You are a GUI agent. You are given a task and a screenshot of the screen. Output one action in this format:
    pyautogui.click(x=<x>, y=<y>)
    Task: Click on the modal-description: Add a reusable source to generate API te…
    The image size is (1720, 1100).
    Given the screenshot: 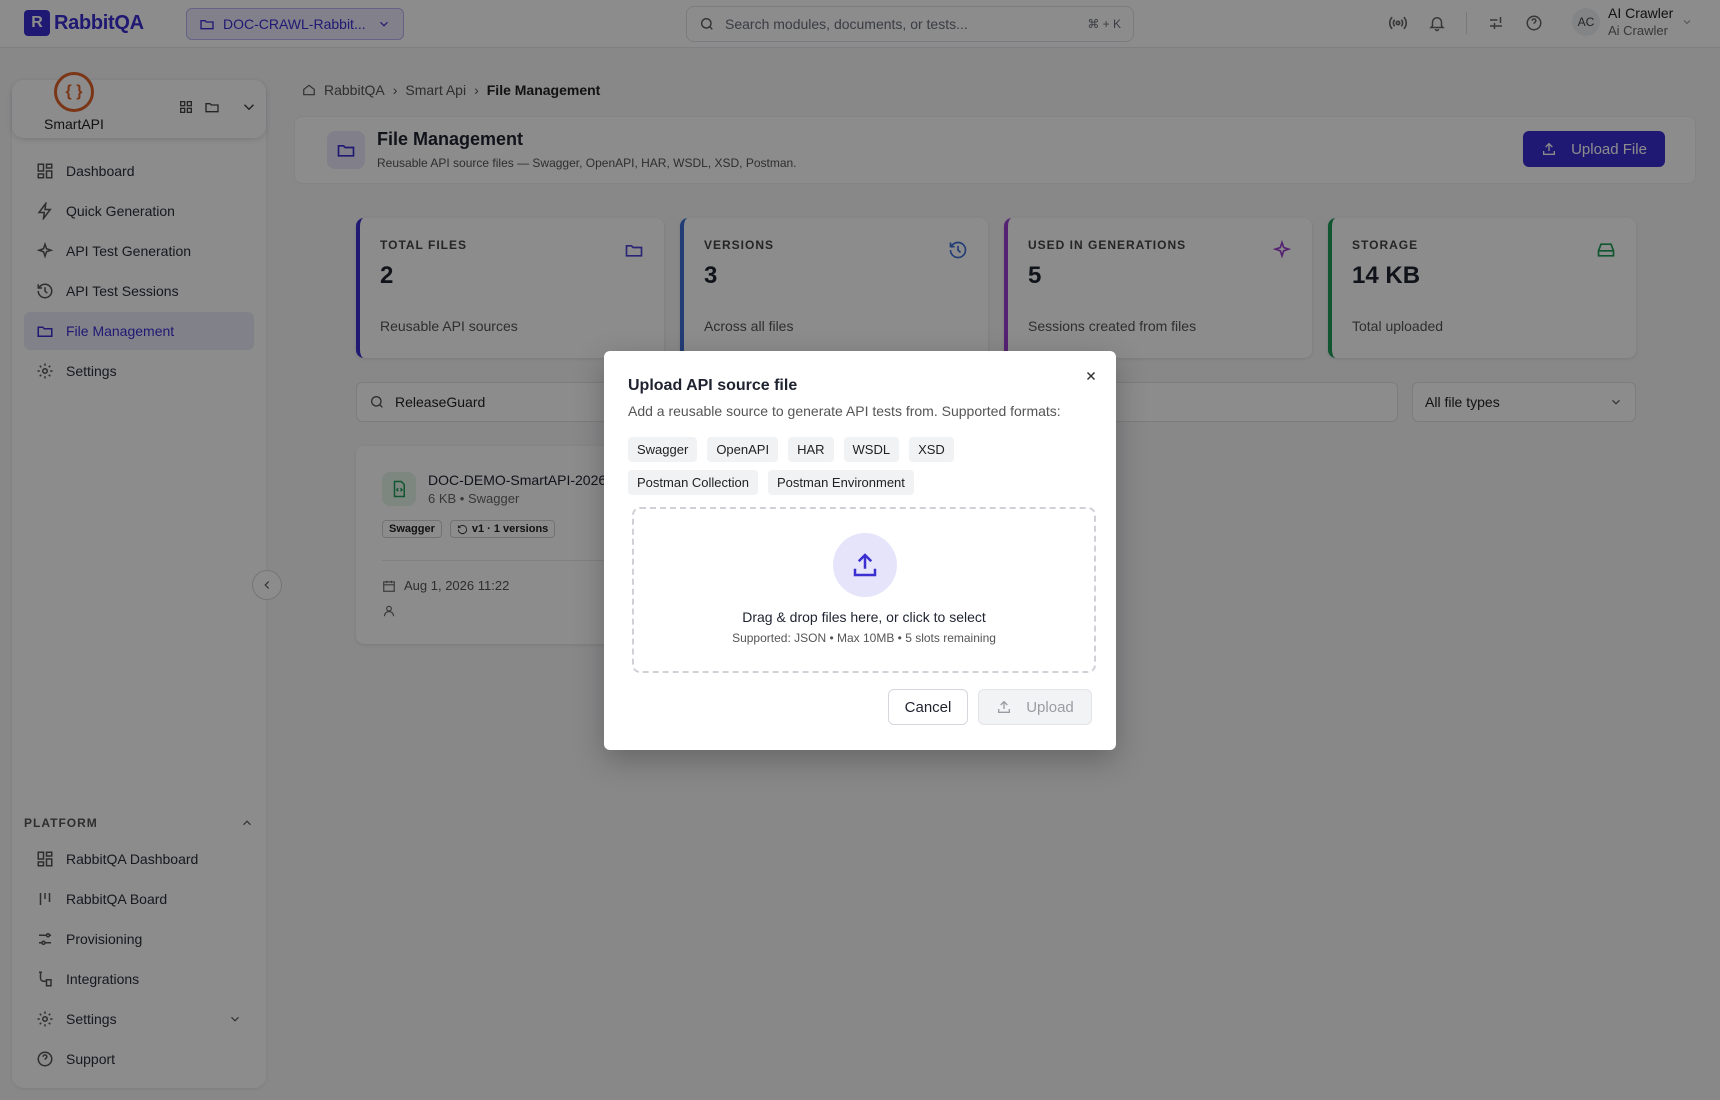 What is the action you would take?
    pyautogui.click(x=844, y=411)
    